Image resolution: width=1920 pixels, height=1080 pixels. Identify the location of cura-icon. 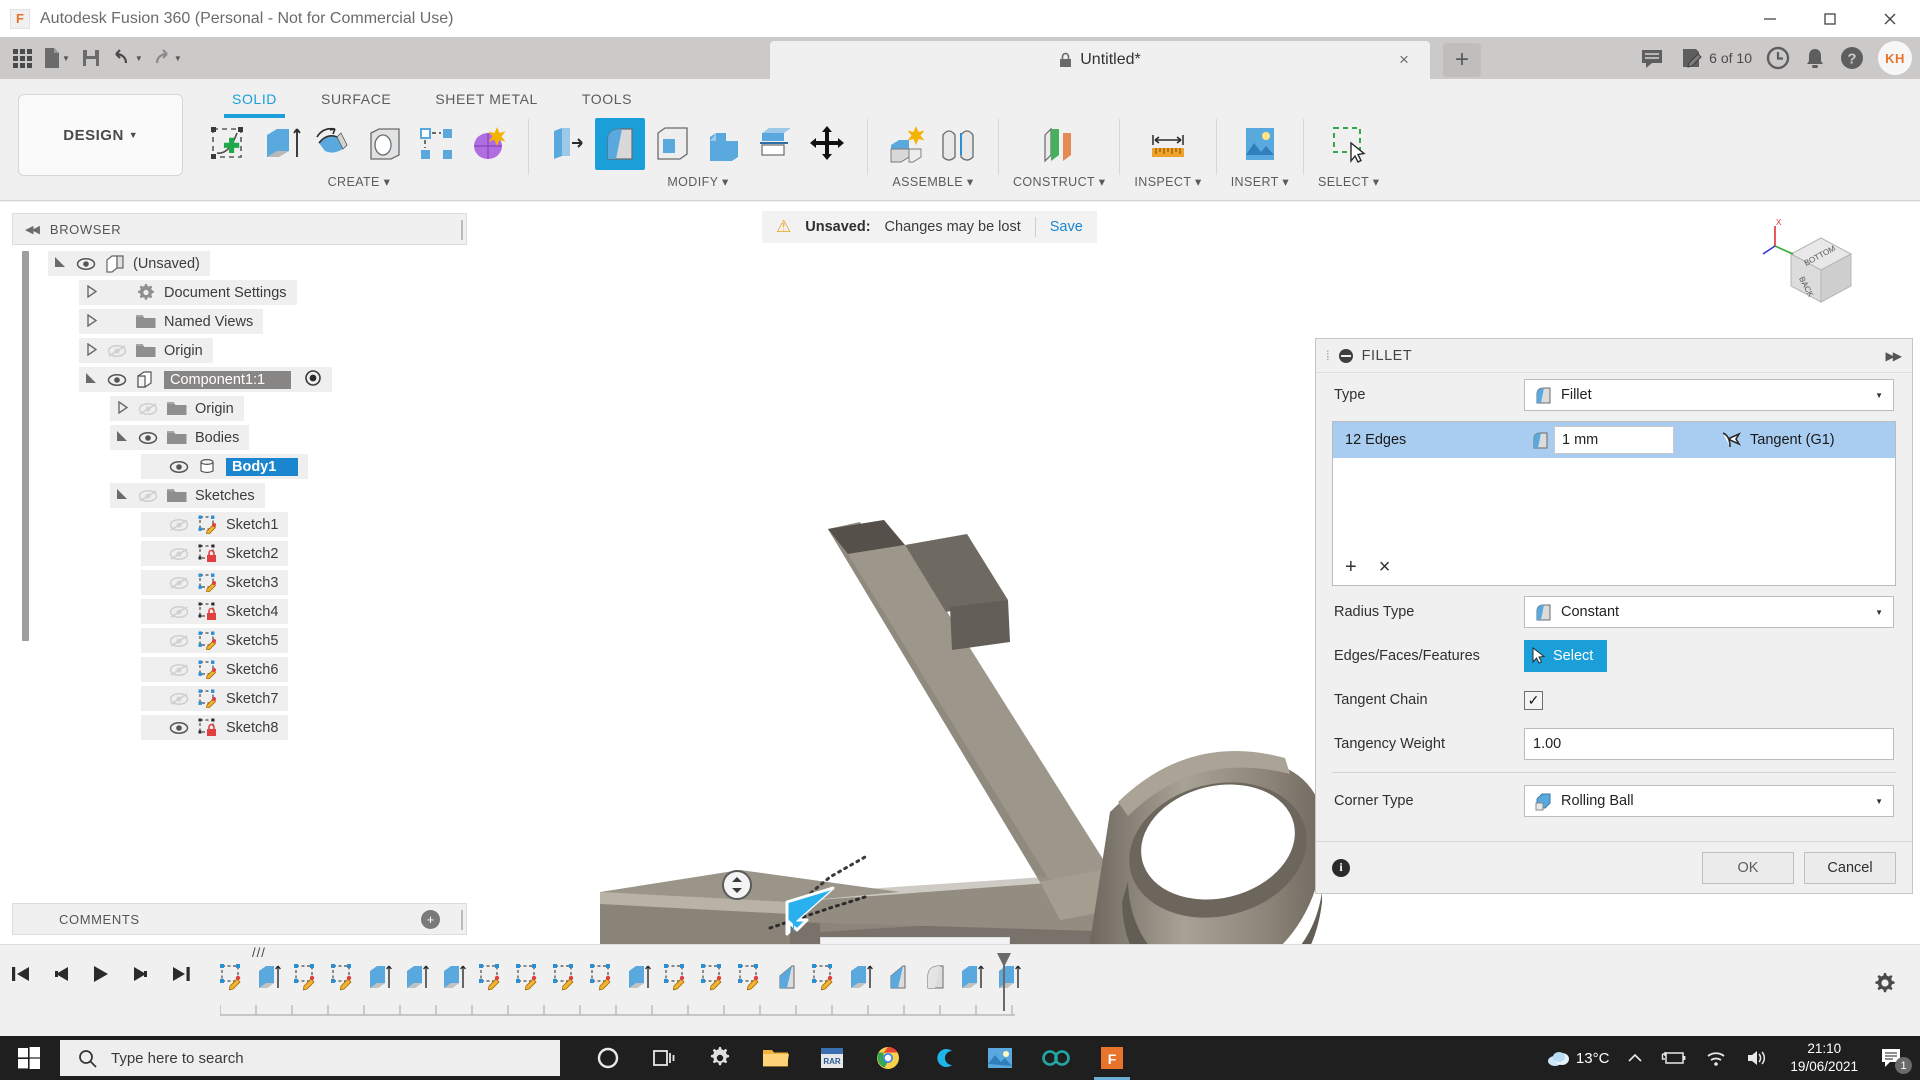
(944, 1058).